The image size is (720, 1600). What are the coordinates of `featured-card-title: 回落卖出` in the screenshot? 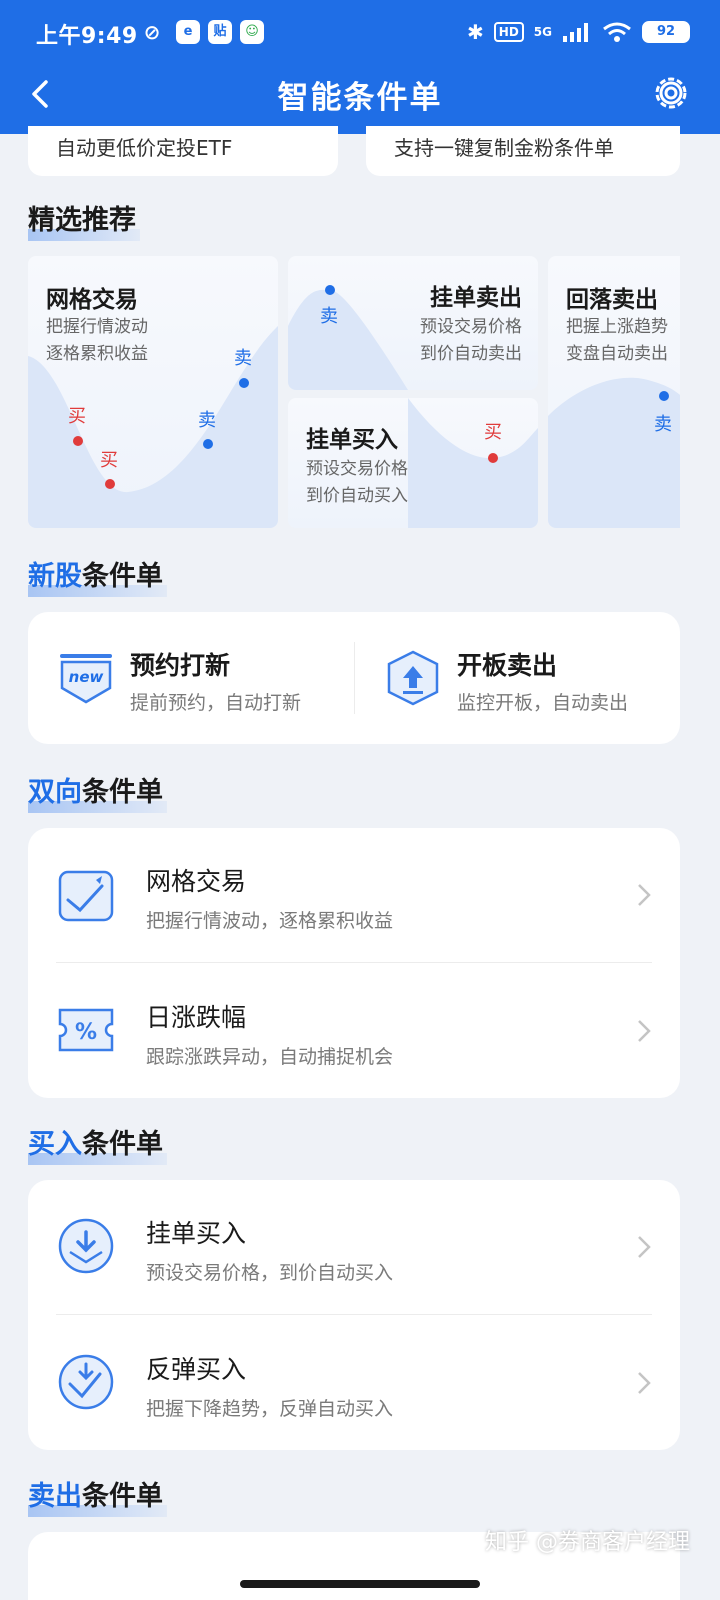 It's located at (612, 300).